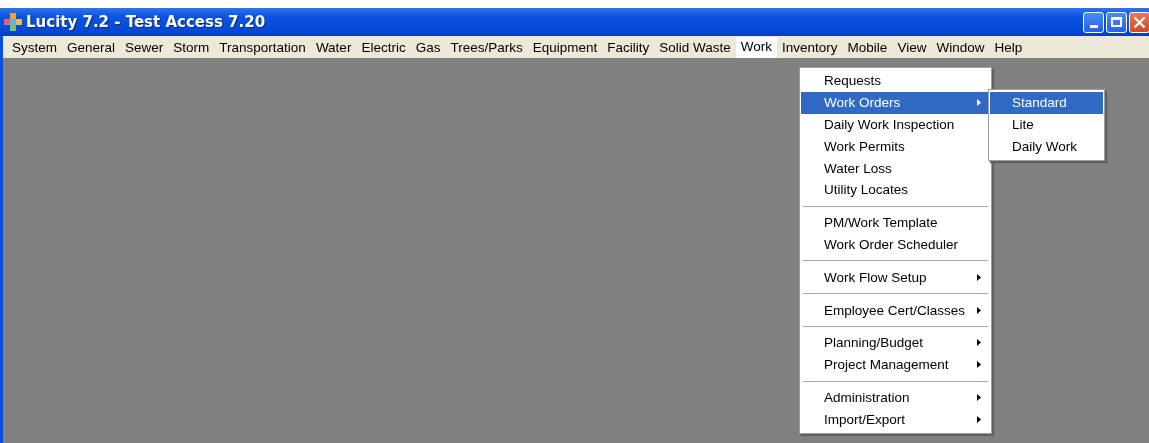 Image resolution: width=1149 pixels, height=443 pixels. I want to click on menu-item: Work Permits, so click(895, 146).